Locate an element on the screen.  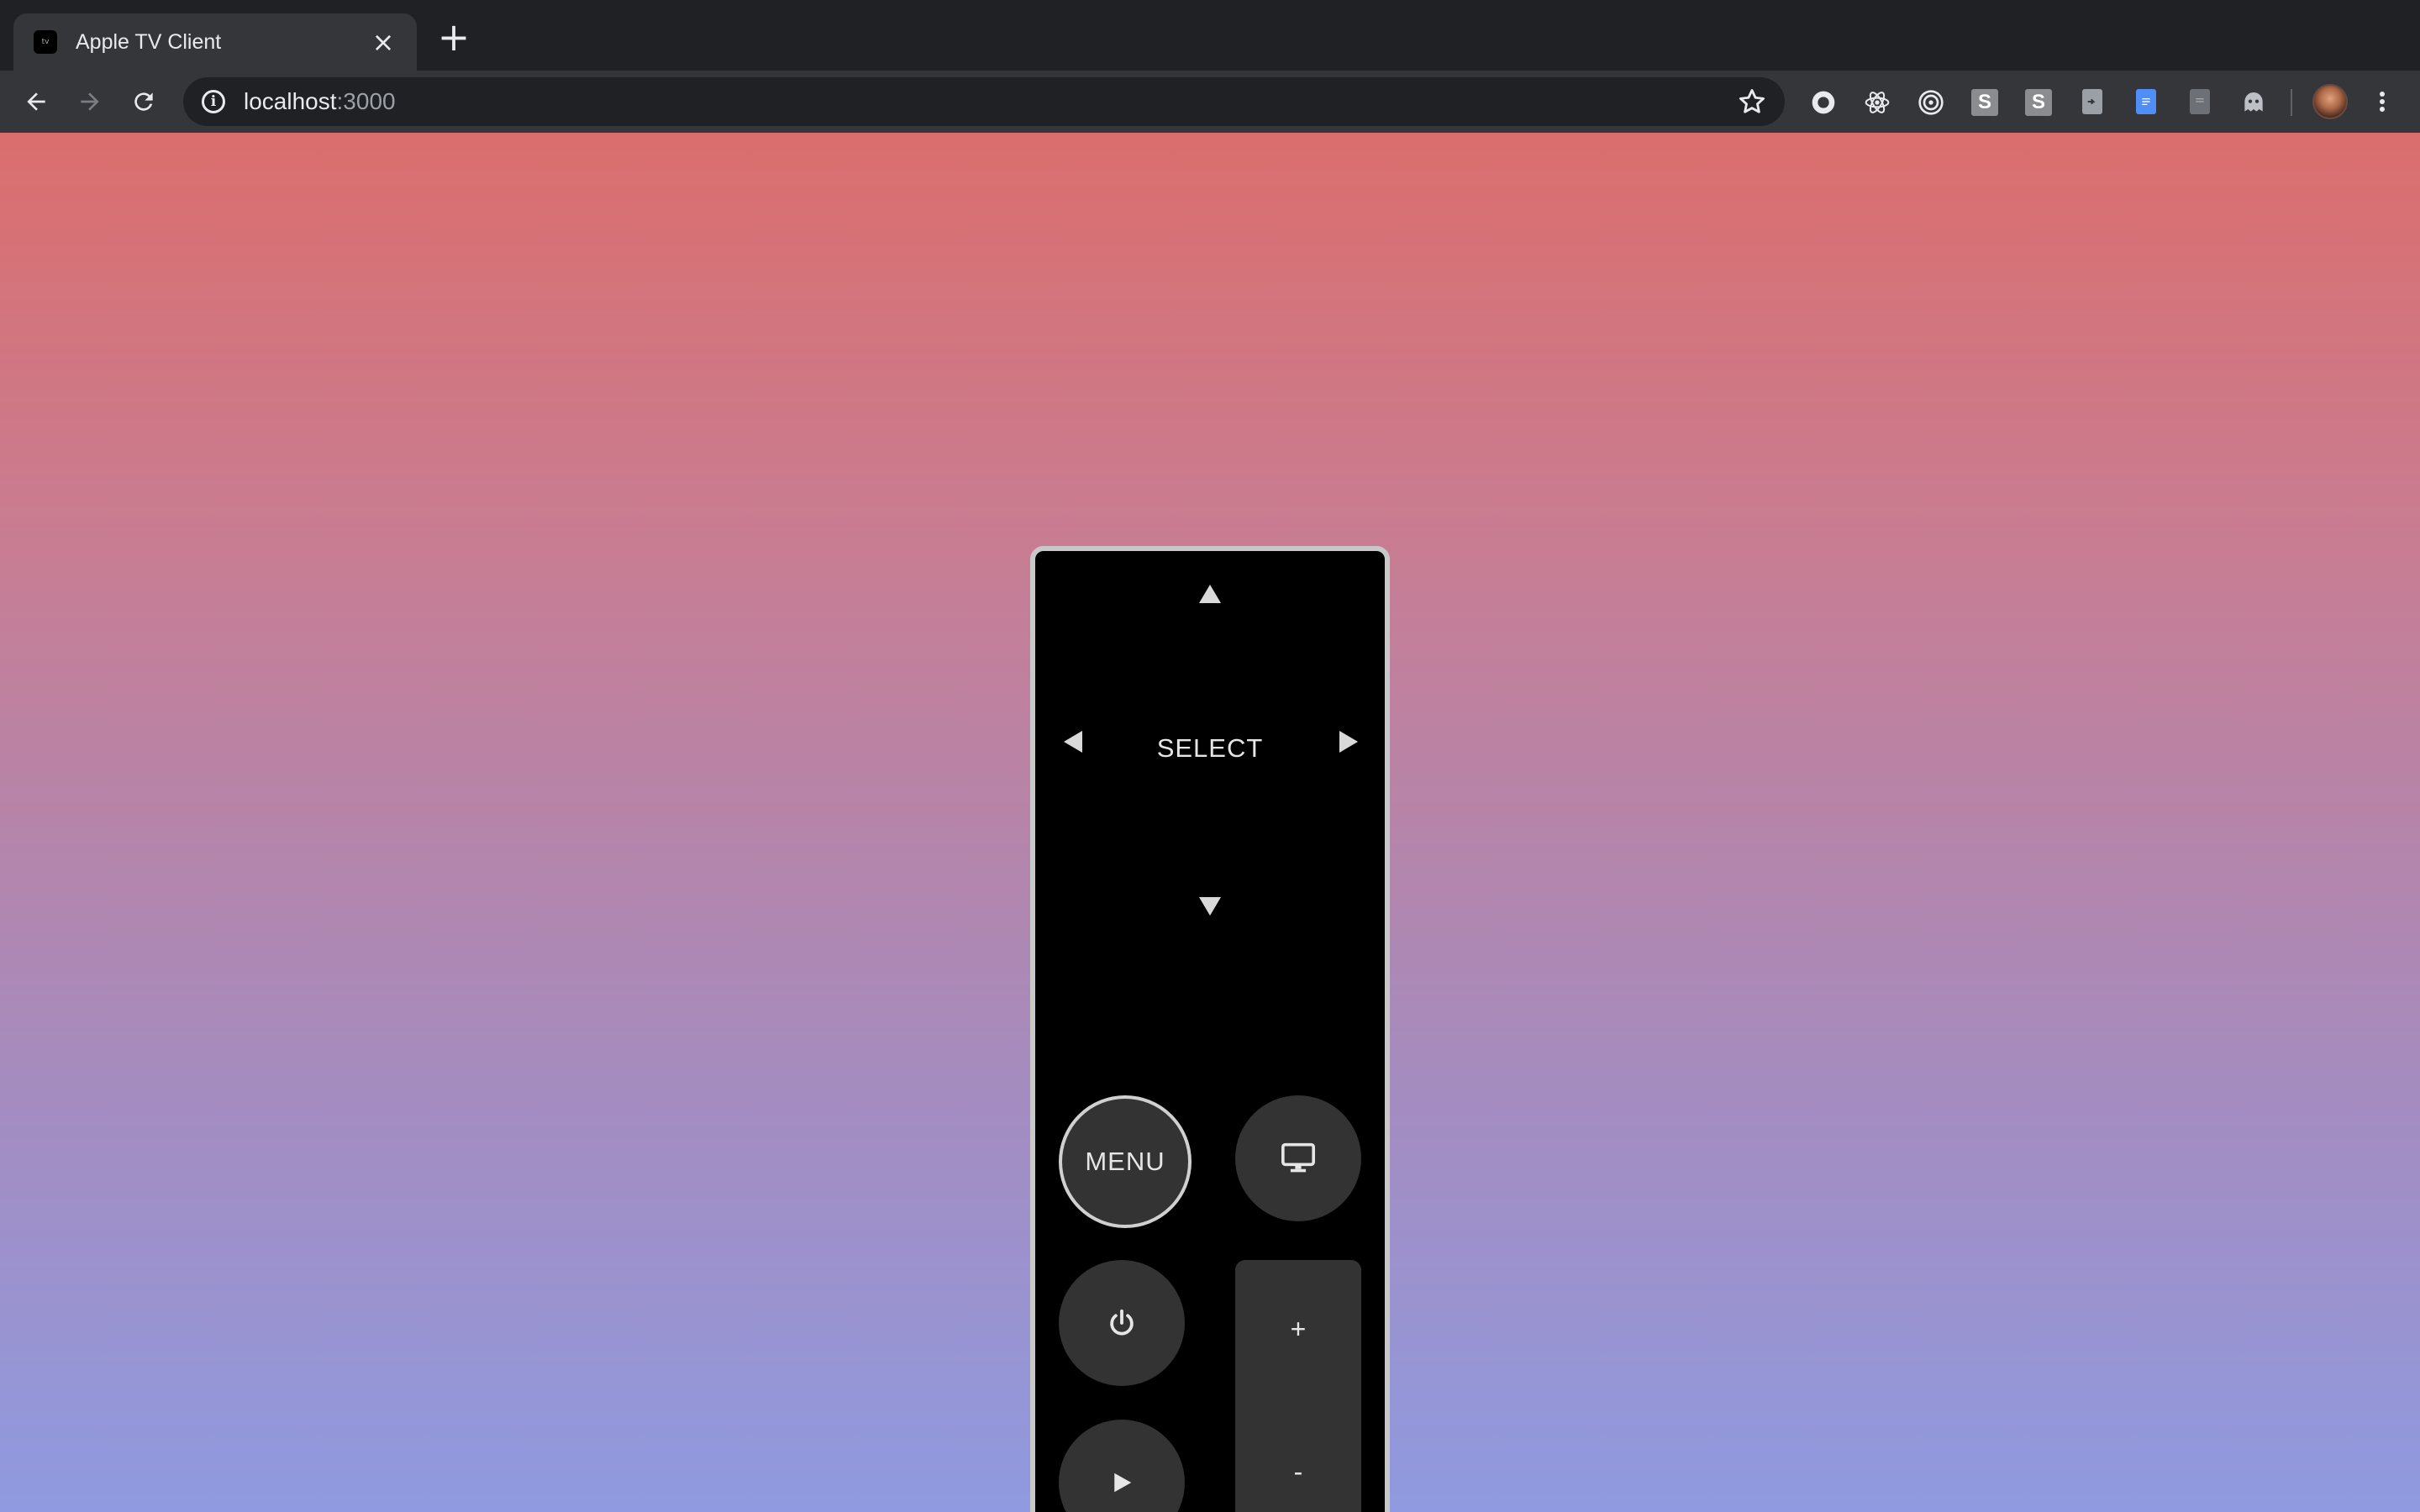
profile-avatar is located at coordinates (2330, 101).